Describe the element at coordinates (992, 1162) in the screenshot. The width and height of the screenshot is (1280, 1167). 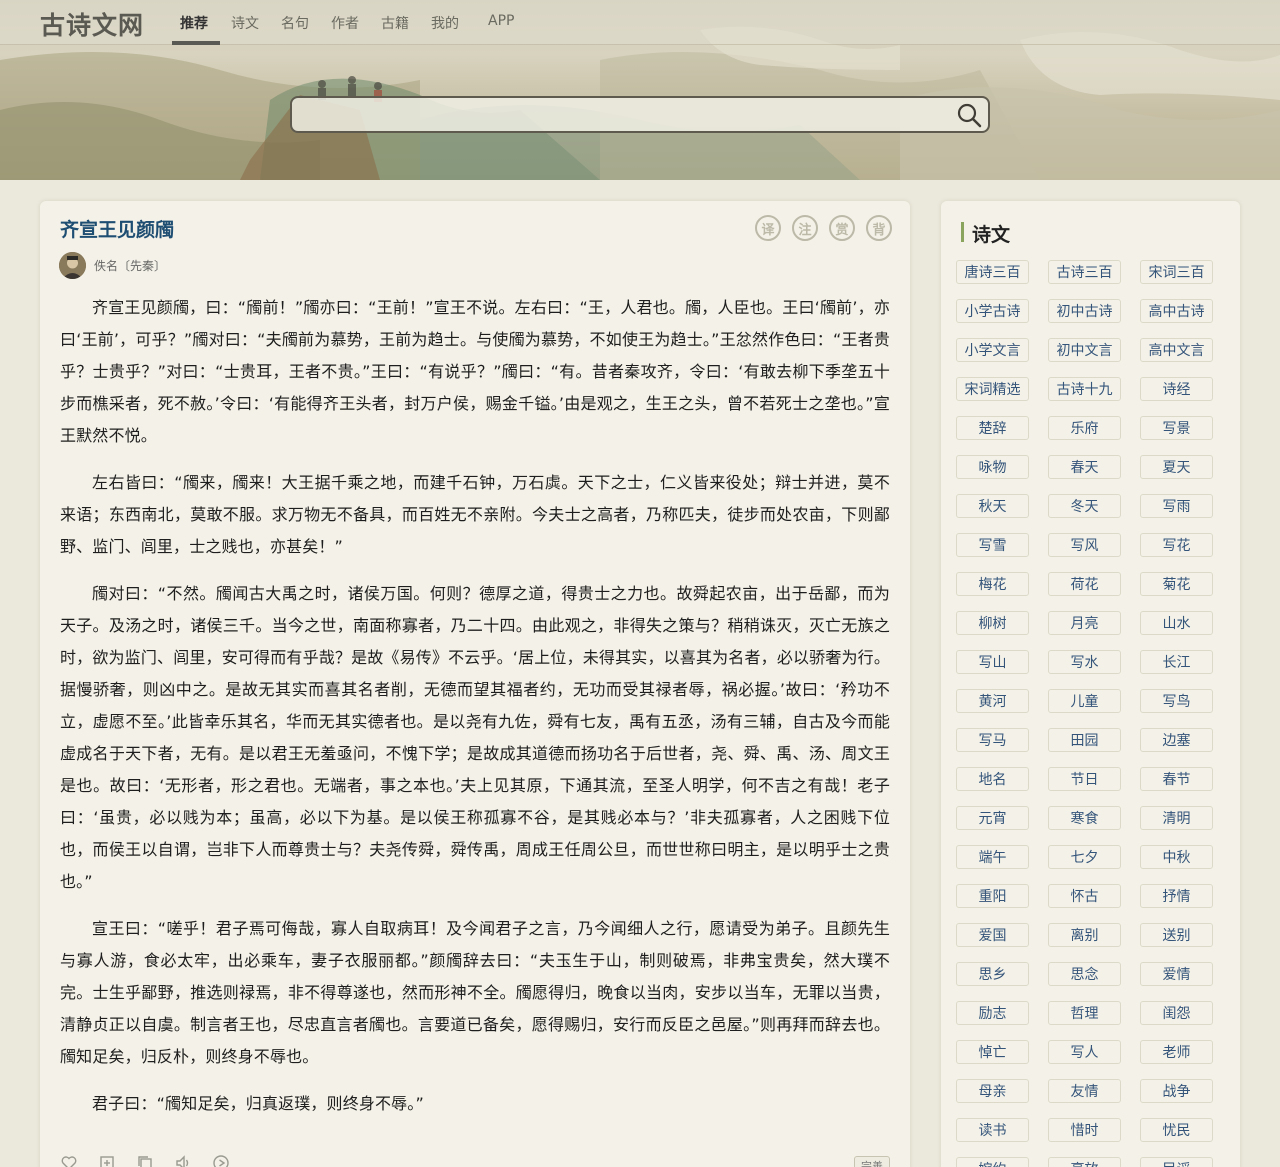
I see `category-tag: 婉约` at that location.